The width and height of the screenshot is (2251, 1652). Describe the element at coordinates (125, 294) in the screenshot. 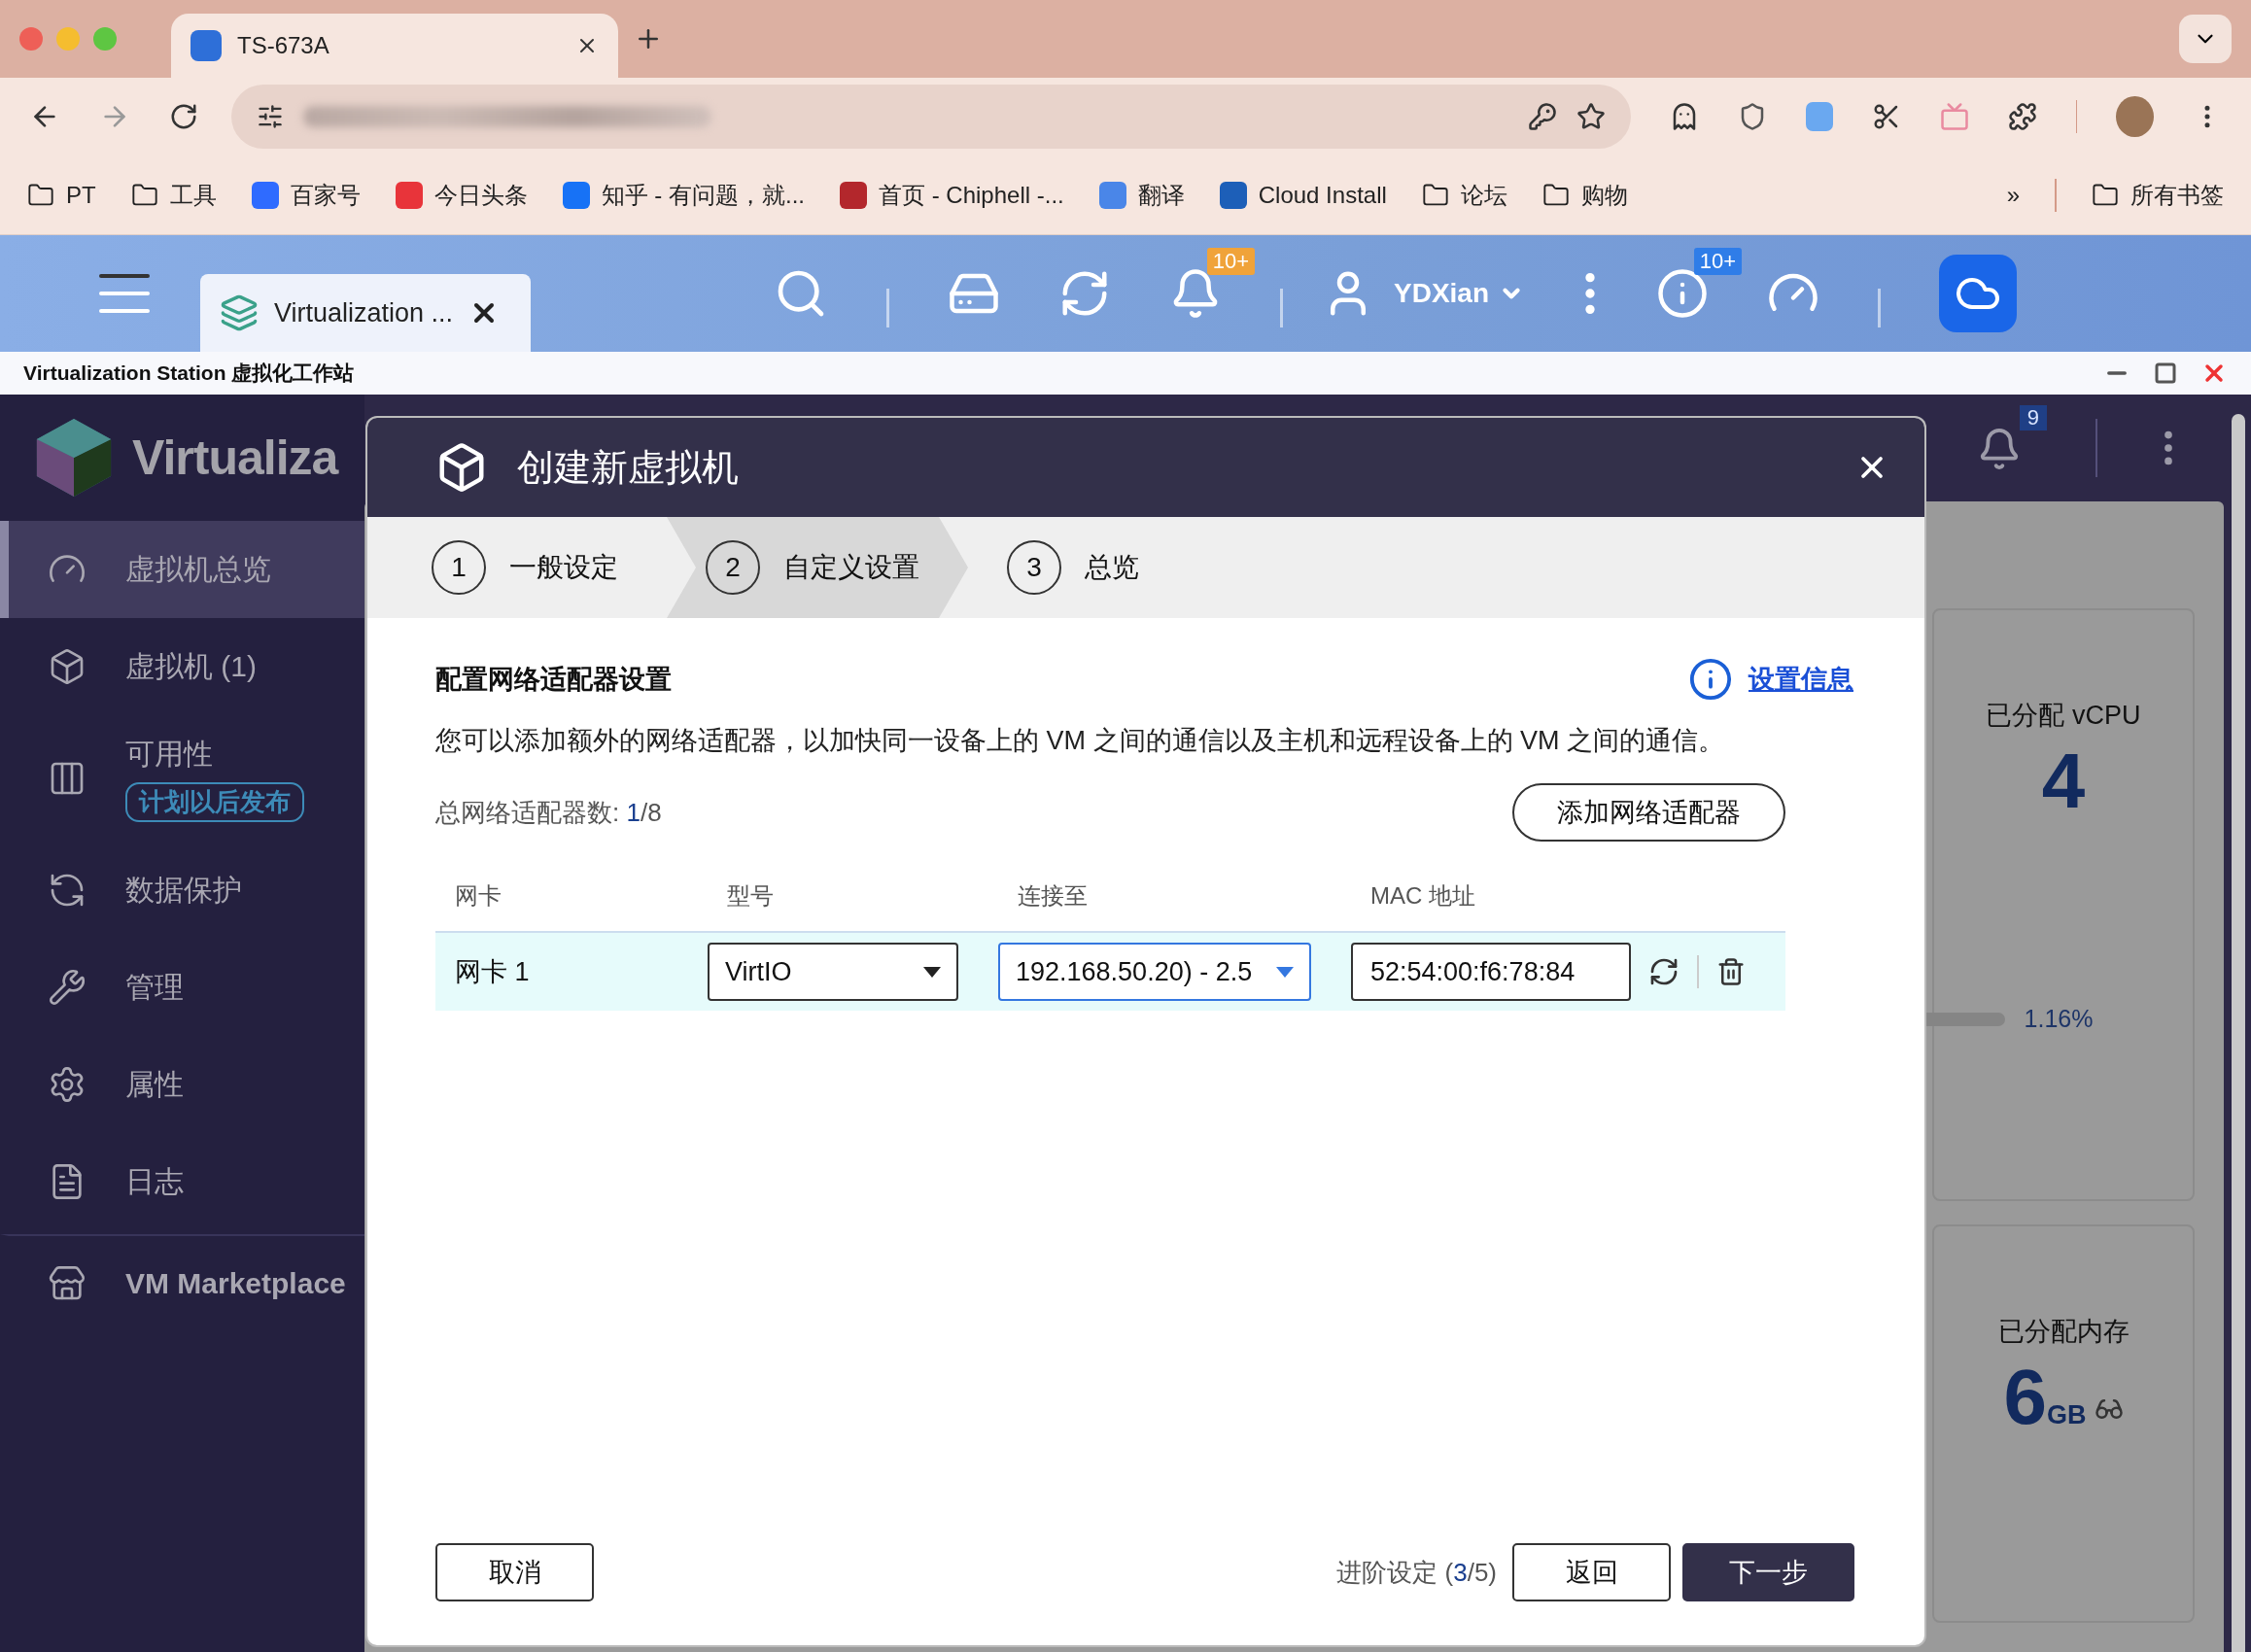

I see `menu-icon` at that location.